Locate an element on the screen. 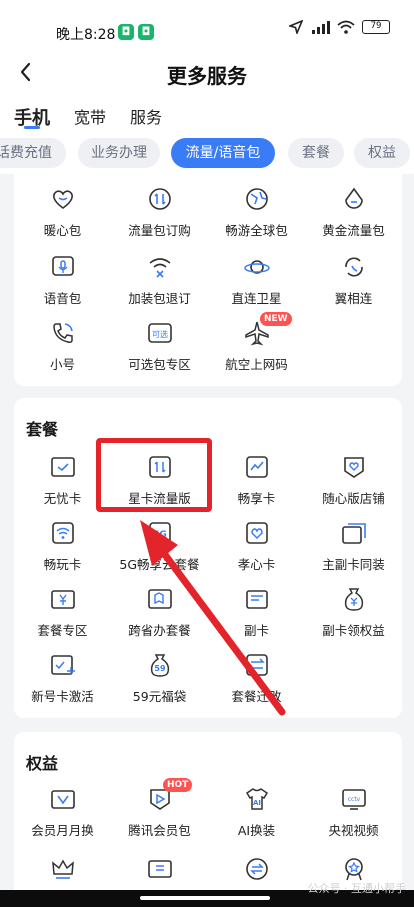  item-59-lucky-bag: 59 59元福袋 is located at coordinates (159, 684).